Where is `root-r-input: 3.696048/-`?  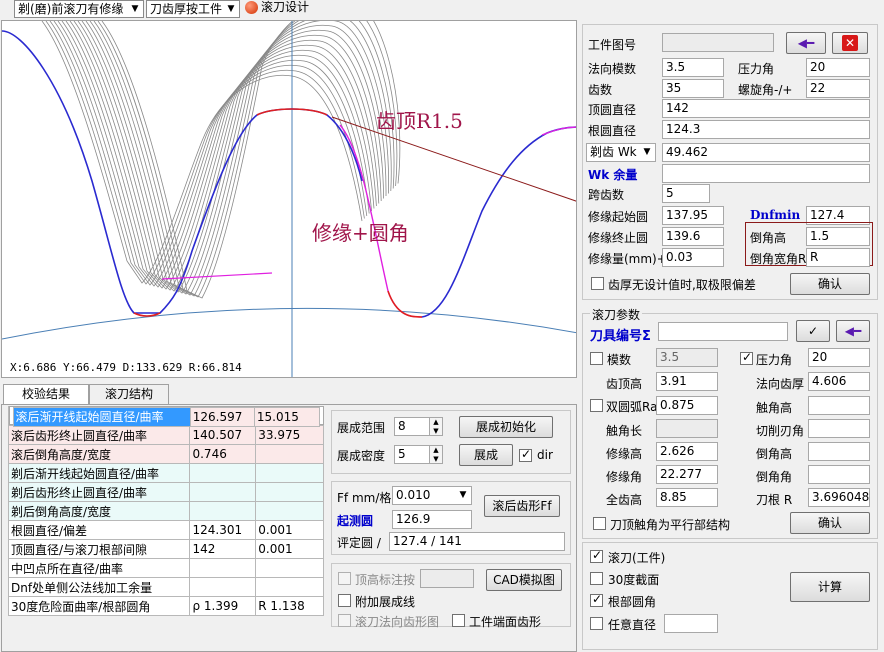 root-r-input: 3.696048/- is located at coordinates (839, 497).